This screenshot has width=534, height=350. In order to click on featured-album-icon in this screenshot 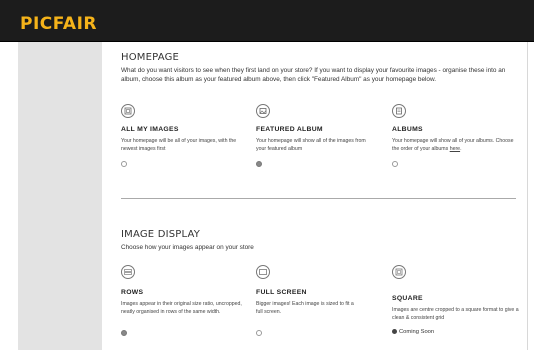, I will do `click(263, 111)`.